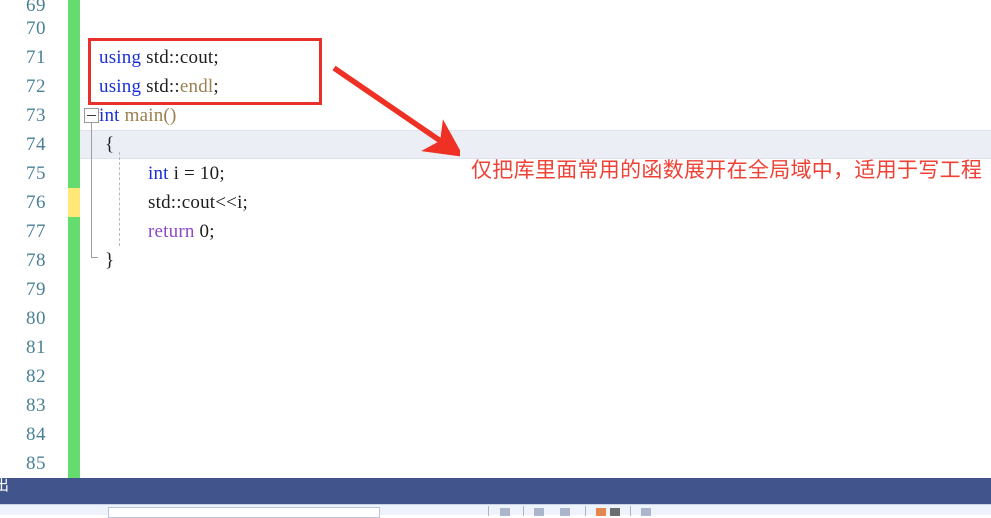  I want to click on semicolon: ;, so click(216, 86).